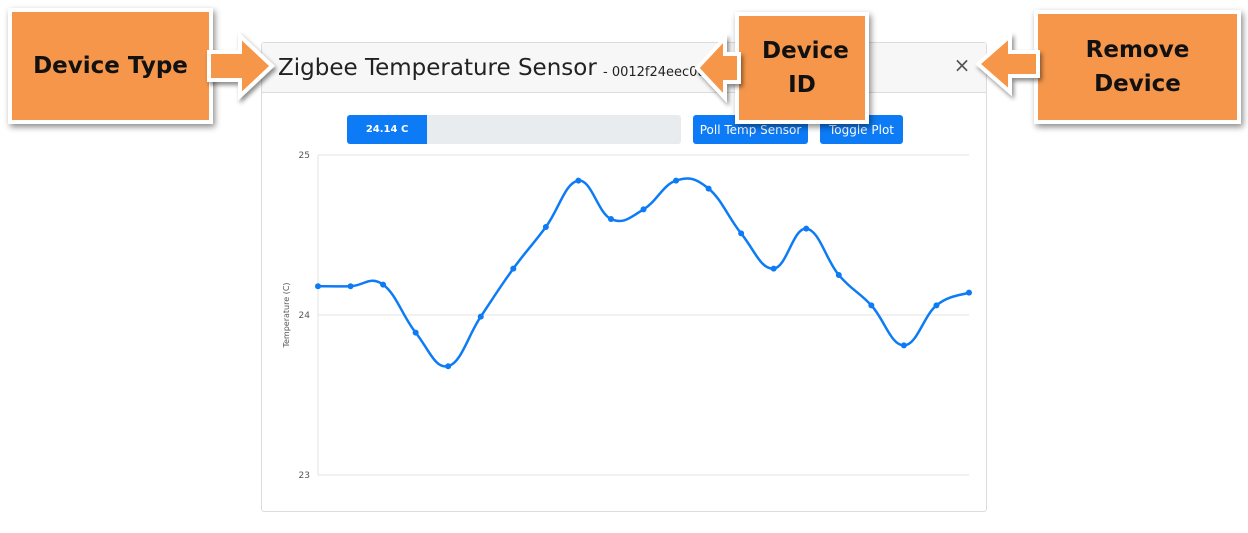 The height and width of the screenshot is (533, 1248). What do you see at coordinates (304, 156) in the screenshot?
I see `y-tick-label: 25` at bounding box center [304, 156].